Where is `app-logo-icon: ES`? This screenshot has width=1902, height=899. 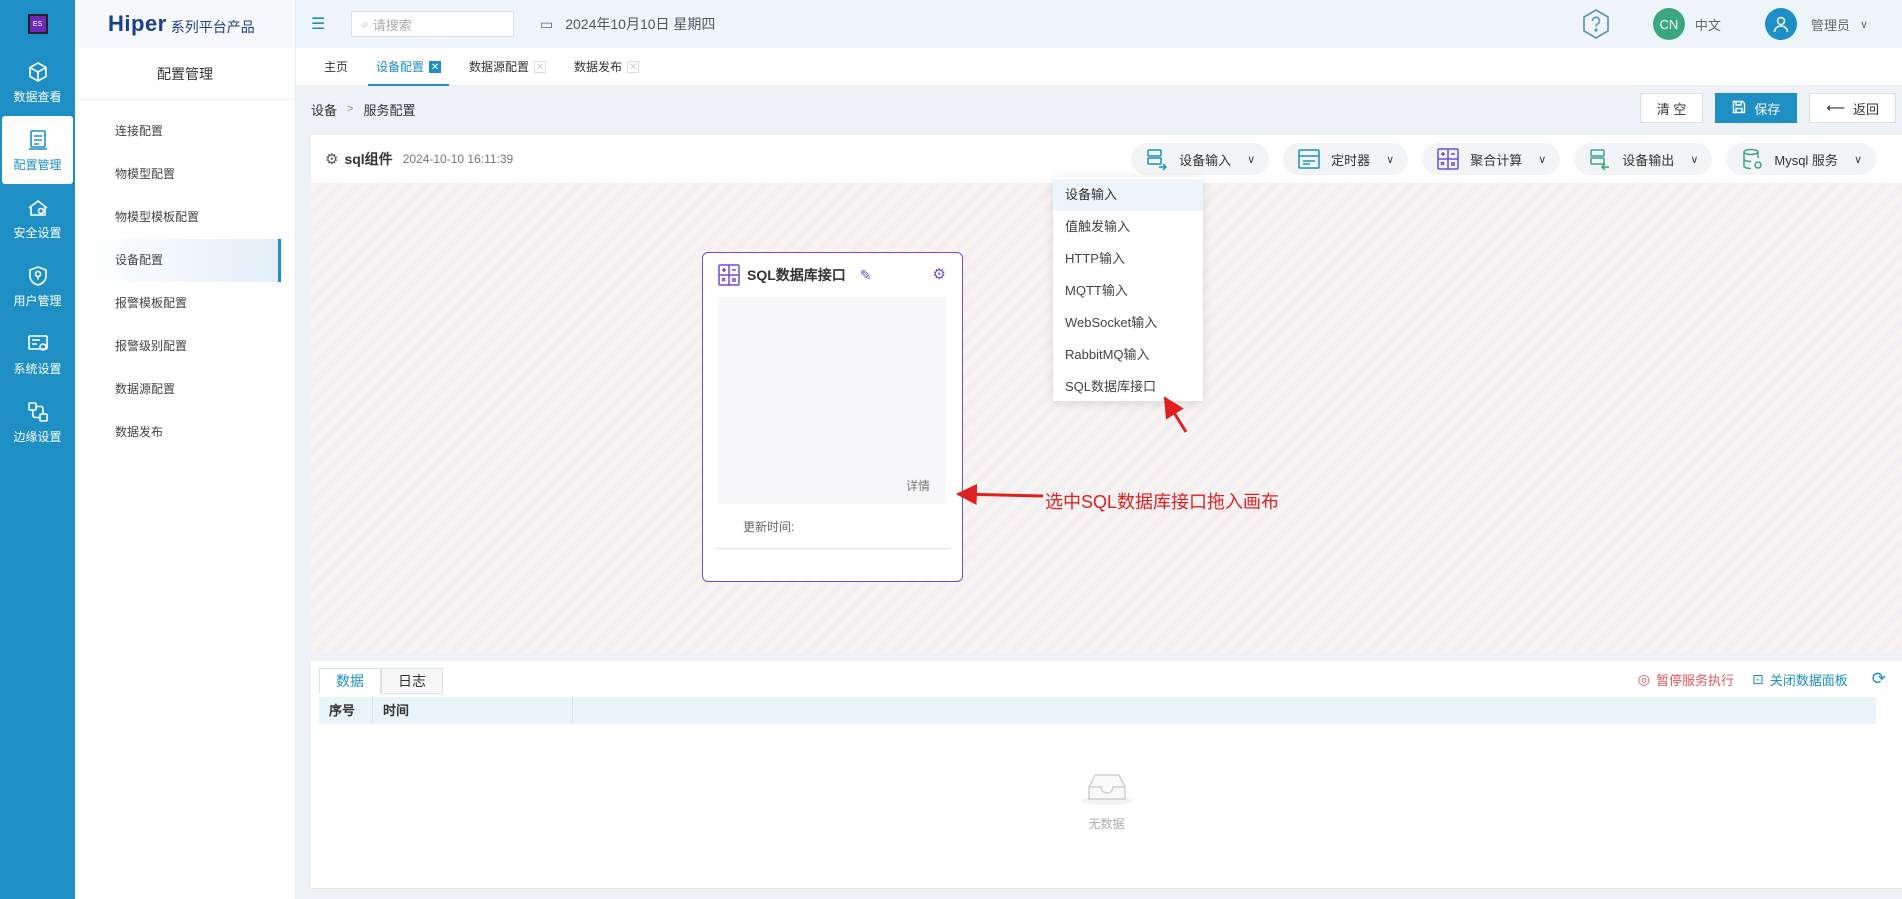 app-logo-icon: ES is located at coordinates (37, 24).